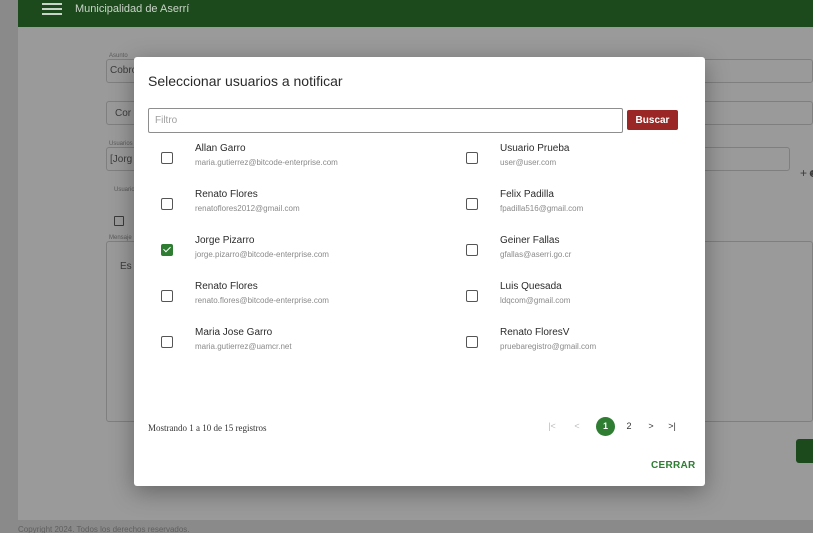 Image resolution: width=813 pixels, height=533 pixels. What do you see at coordinates (121, 144) in the screenshot?
I see `usuarios-label: Usuarios` at bounding box center [121, 144].